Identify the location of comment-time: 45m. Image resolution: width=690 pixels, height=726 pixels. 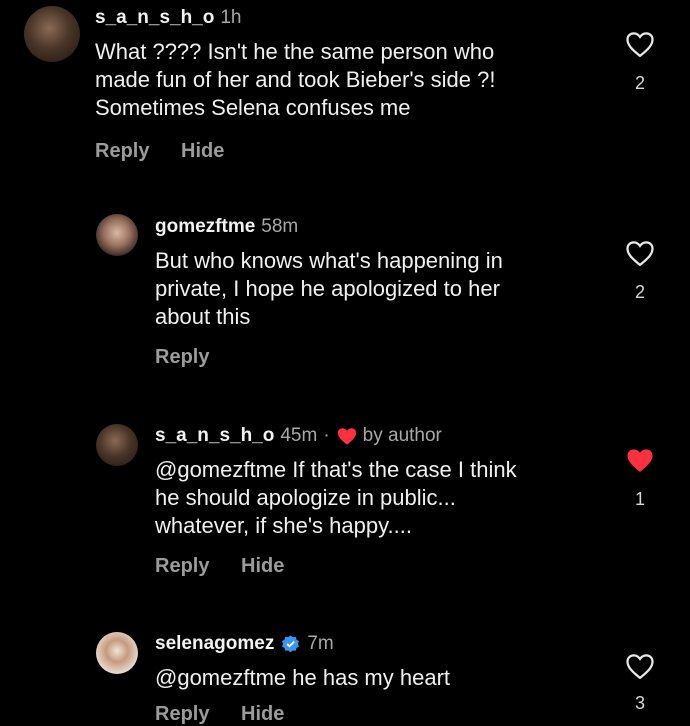
(299, 435).